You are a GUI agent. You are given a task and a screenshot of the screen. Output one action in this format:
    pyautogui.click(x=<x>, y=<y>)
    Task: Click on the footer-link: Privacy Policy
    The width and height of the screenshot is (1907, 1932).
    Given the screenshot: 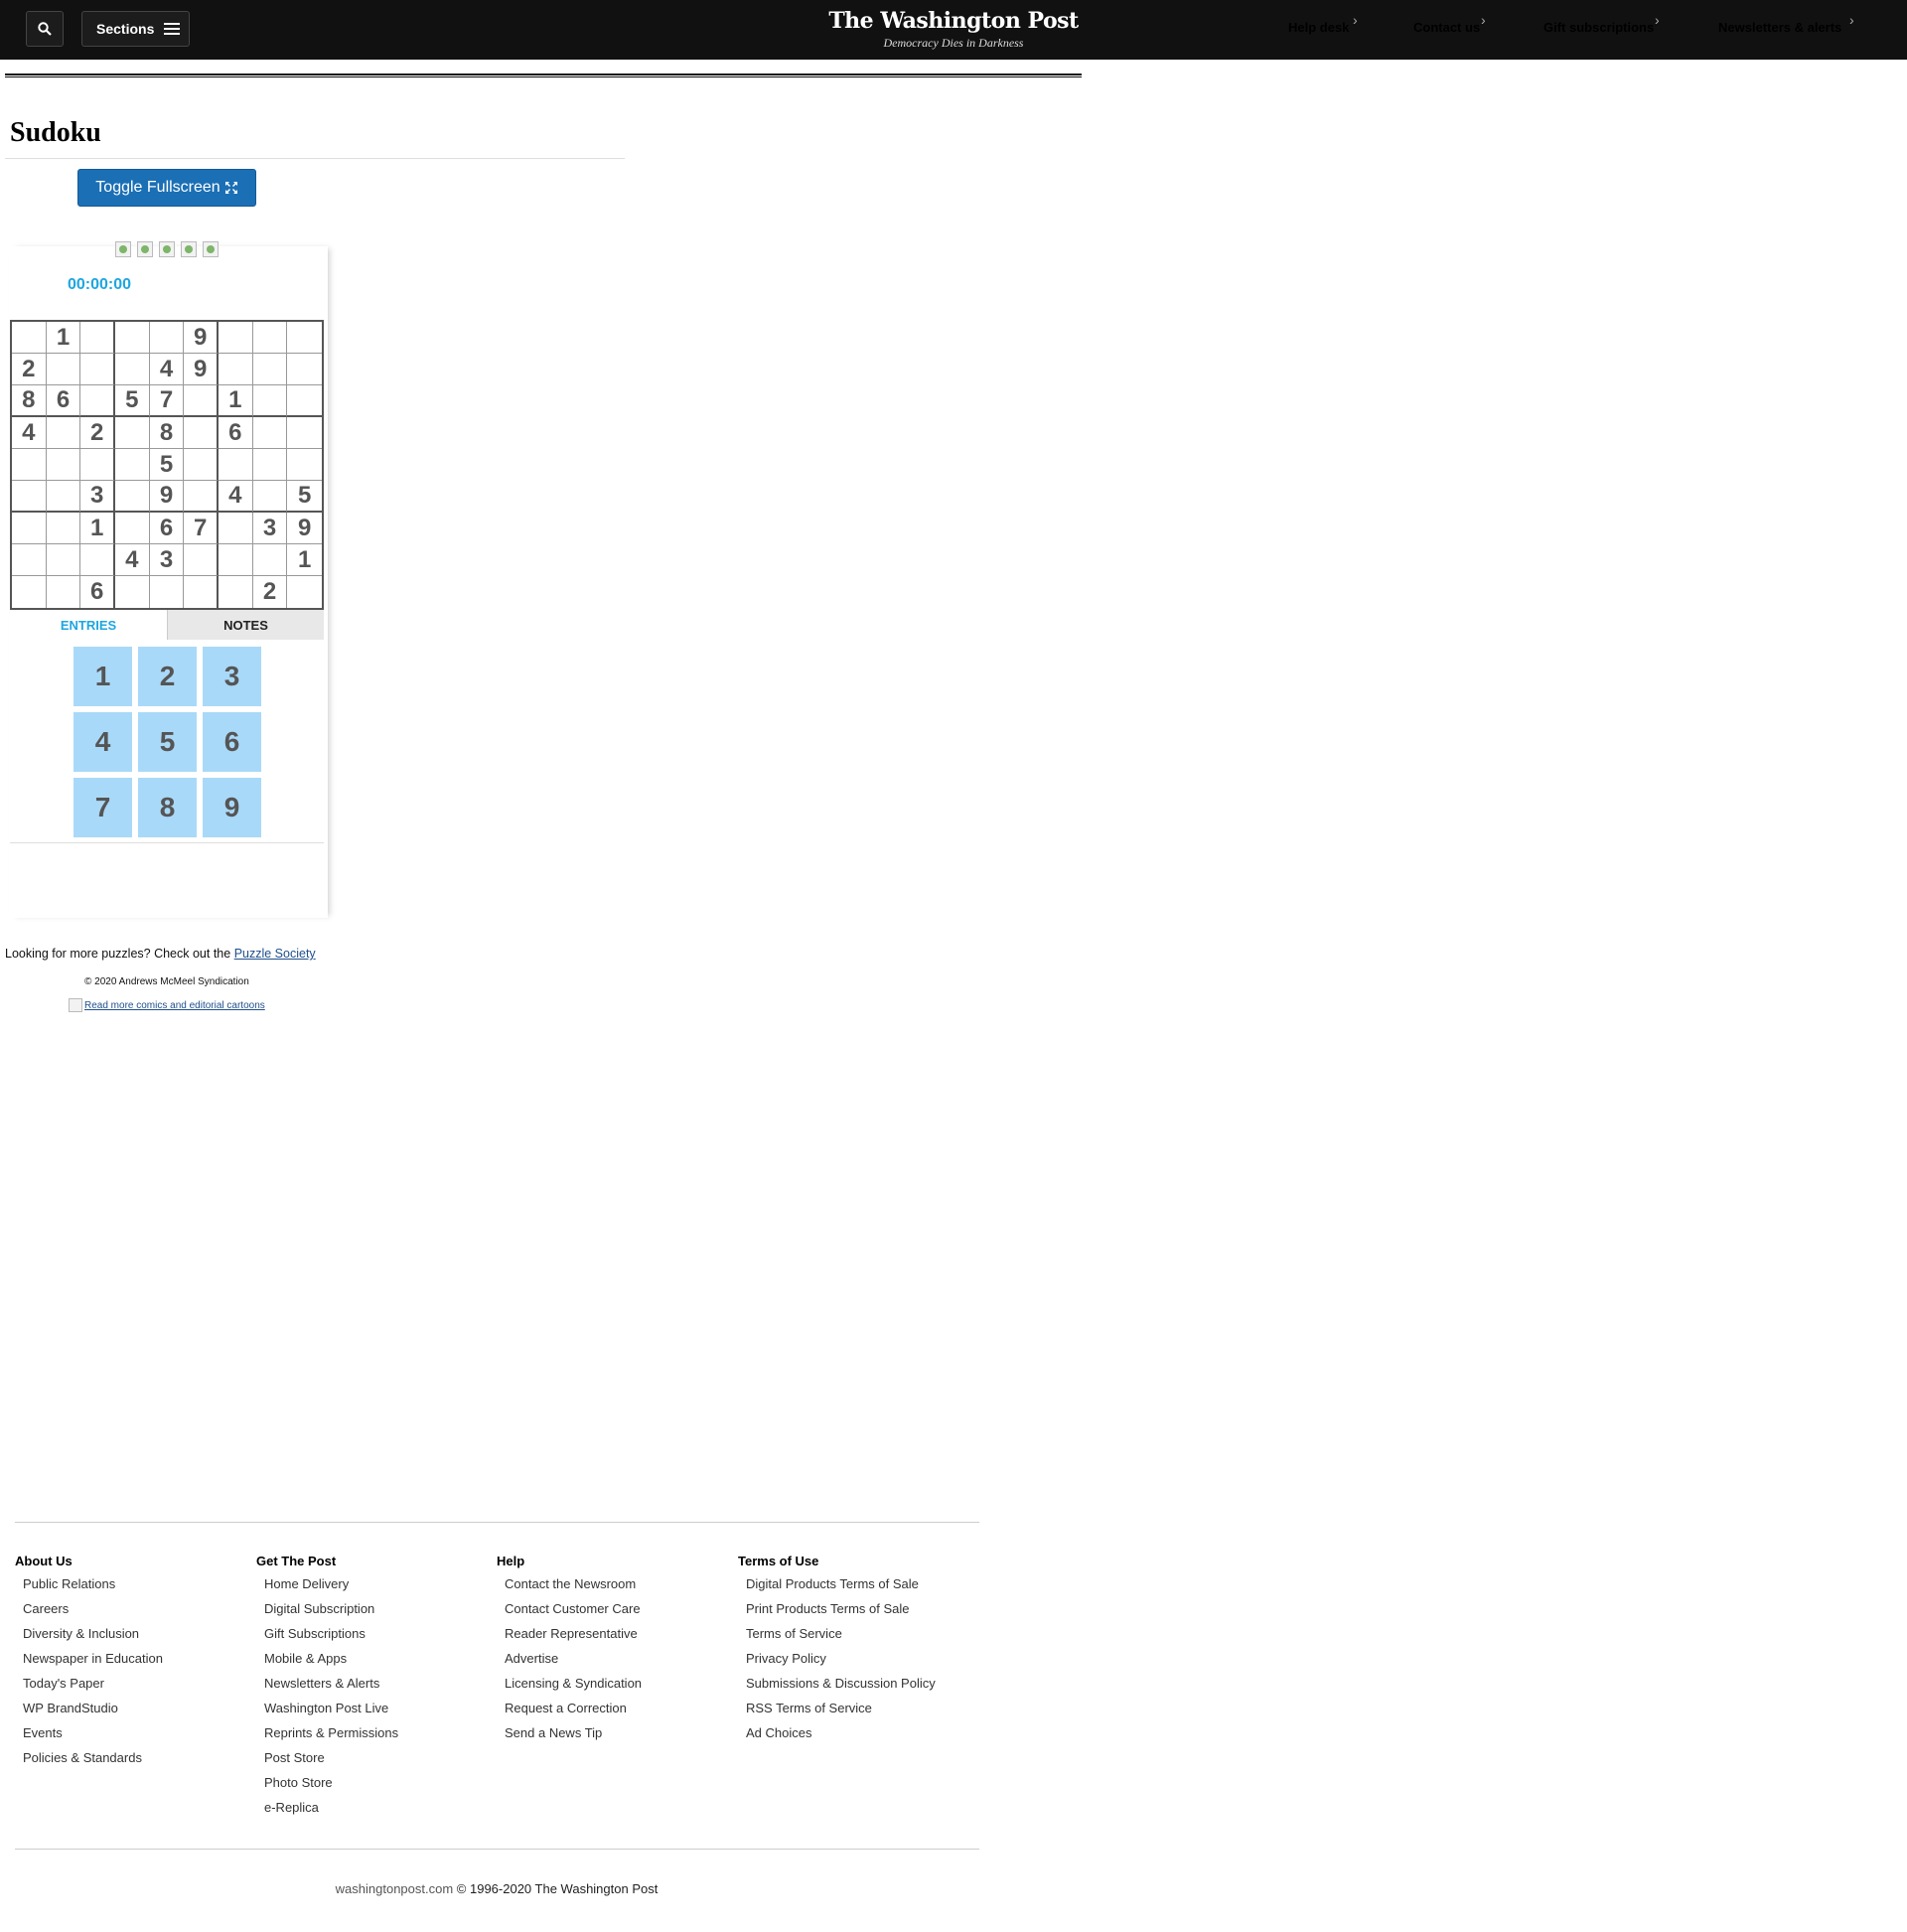 What is the action you would take?
    pyautogui.click(x=841, y=1658)
    